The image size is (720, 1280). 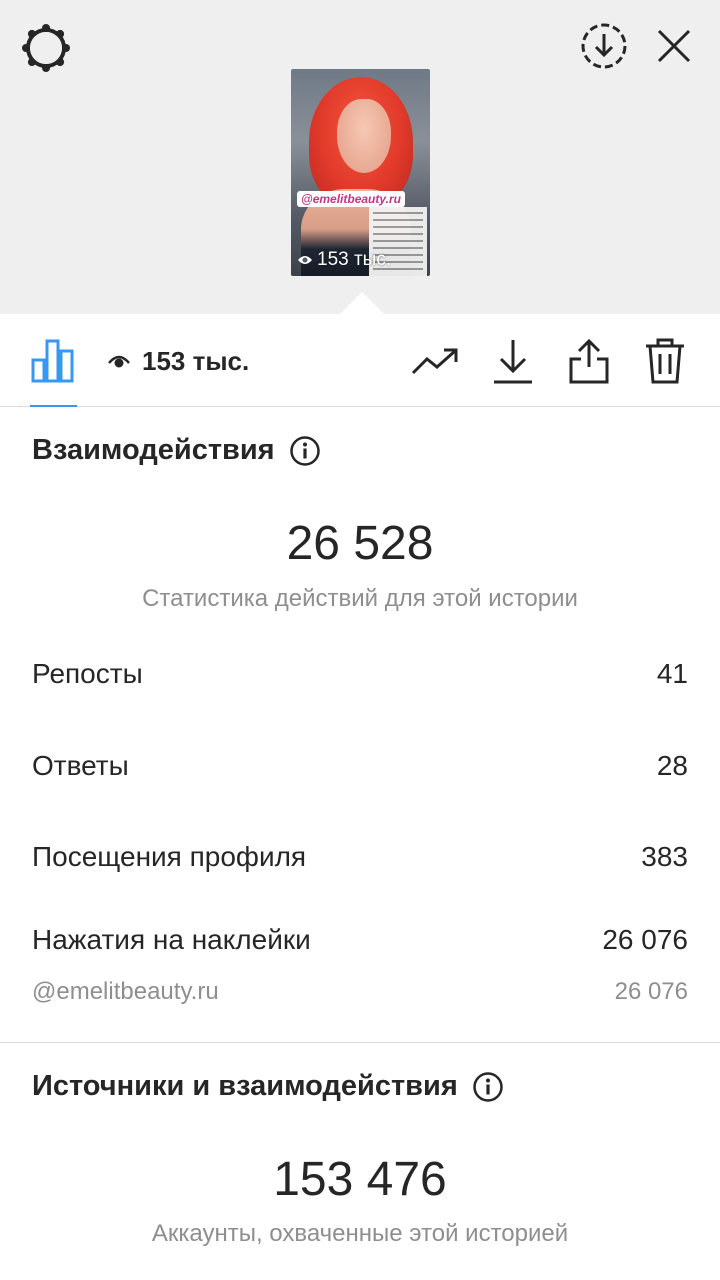 I want to click on sticker-value: 26 076, so click(x=651, y=991).